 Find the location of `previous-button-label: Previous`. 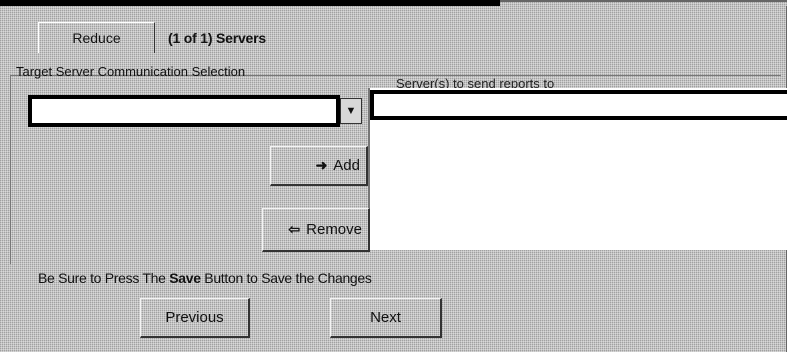

previous-button-label: Previous is located at coordinates (194, 317).